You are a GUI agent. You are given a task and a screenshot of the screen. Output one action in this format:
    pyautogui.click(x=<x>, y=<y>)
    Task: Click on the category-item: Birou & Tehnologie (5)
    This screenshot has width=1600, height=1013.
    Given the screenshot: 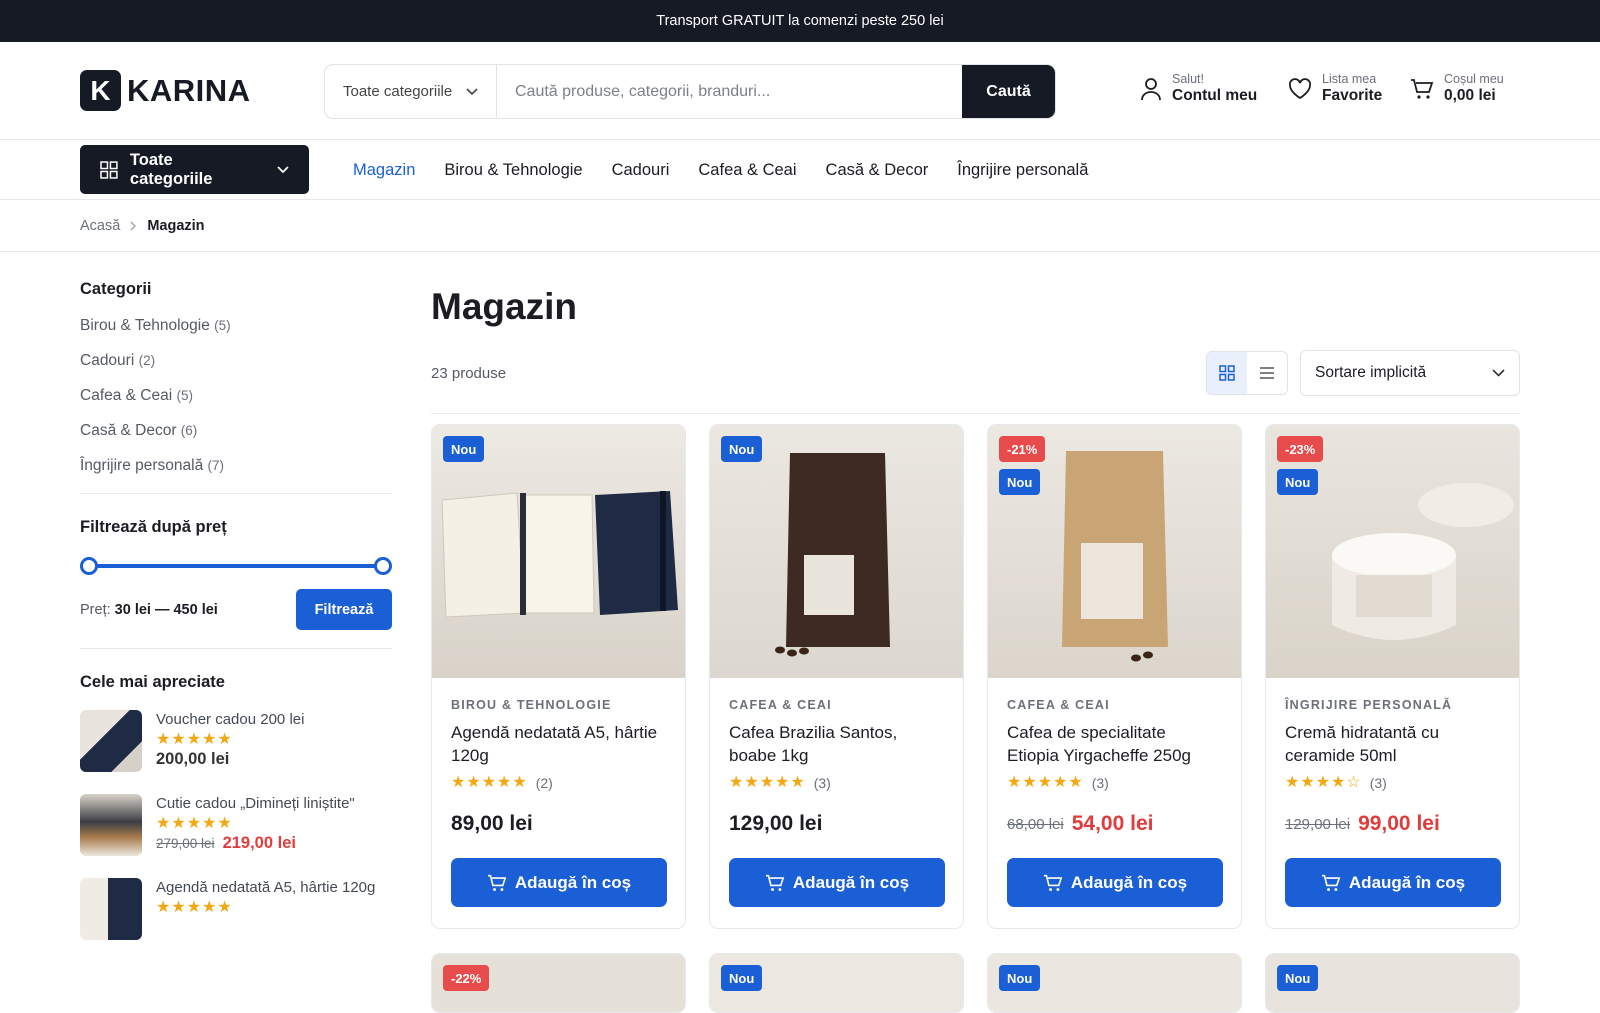 What is the action you would take?
    pyautogui.click(x=236, y=326)
    